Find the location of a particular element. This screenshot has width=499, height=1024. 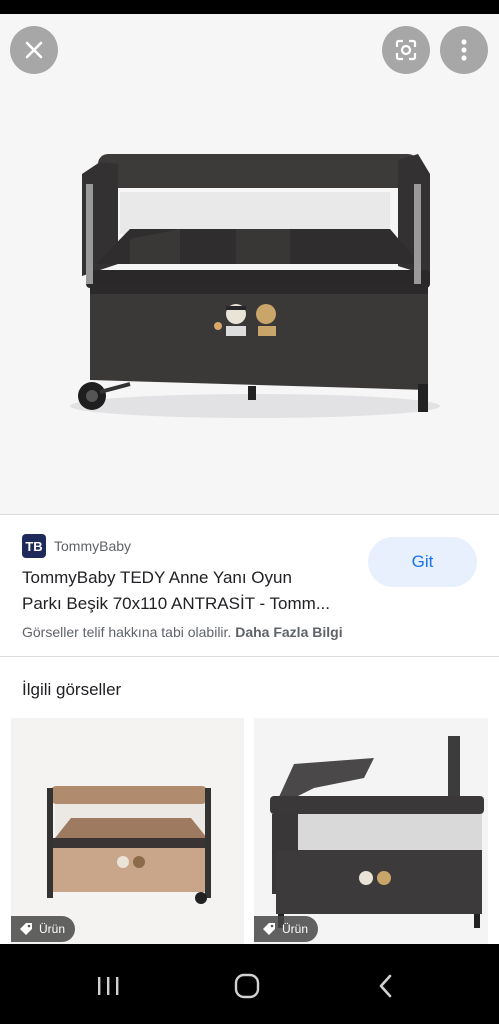

lens-search-button is located at coordinates (406, 50).